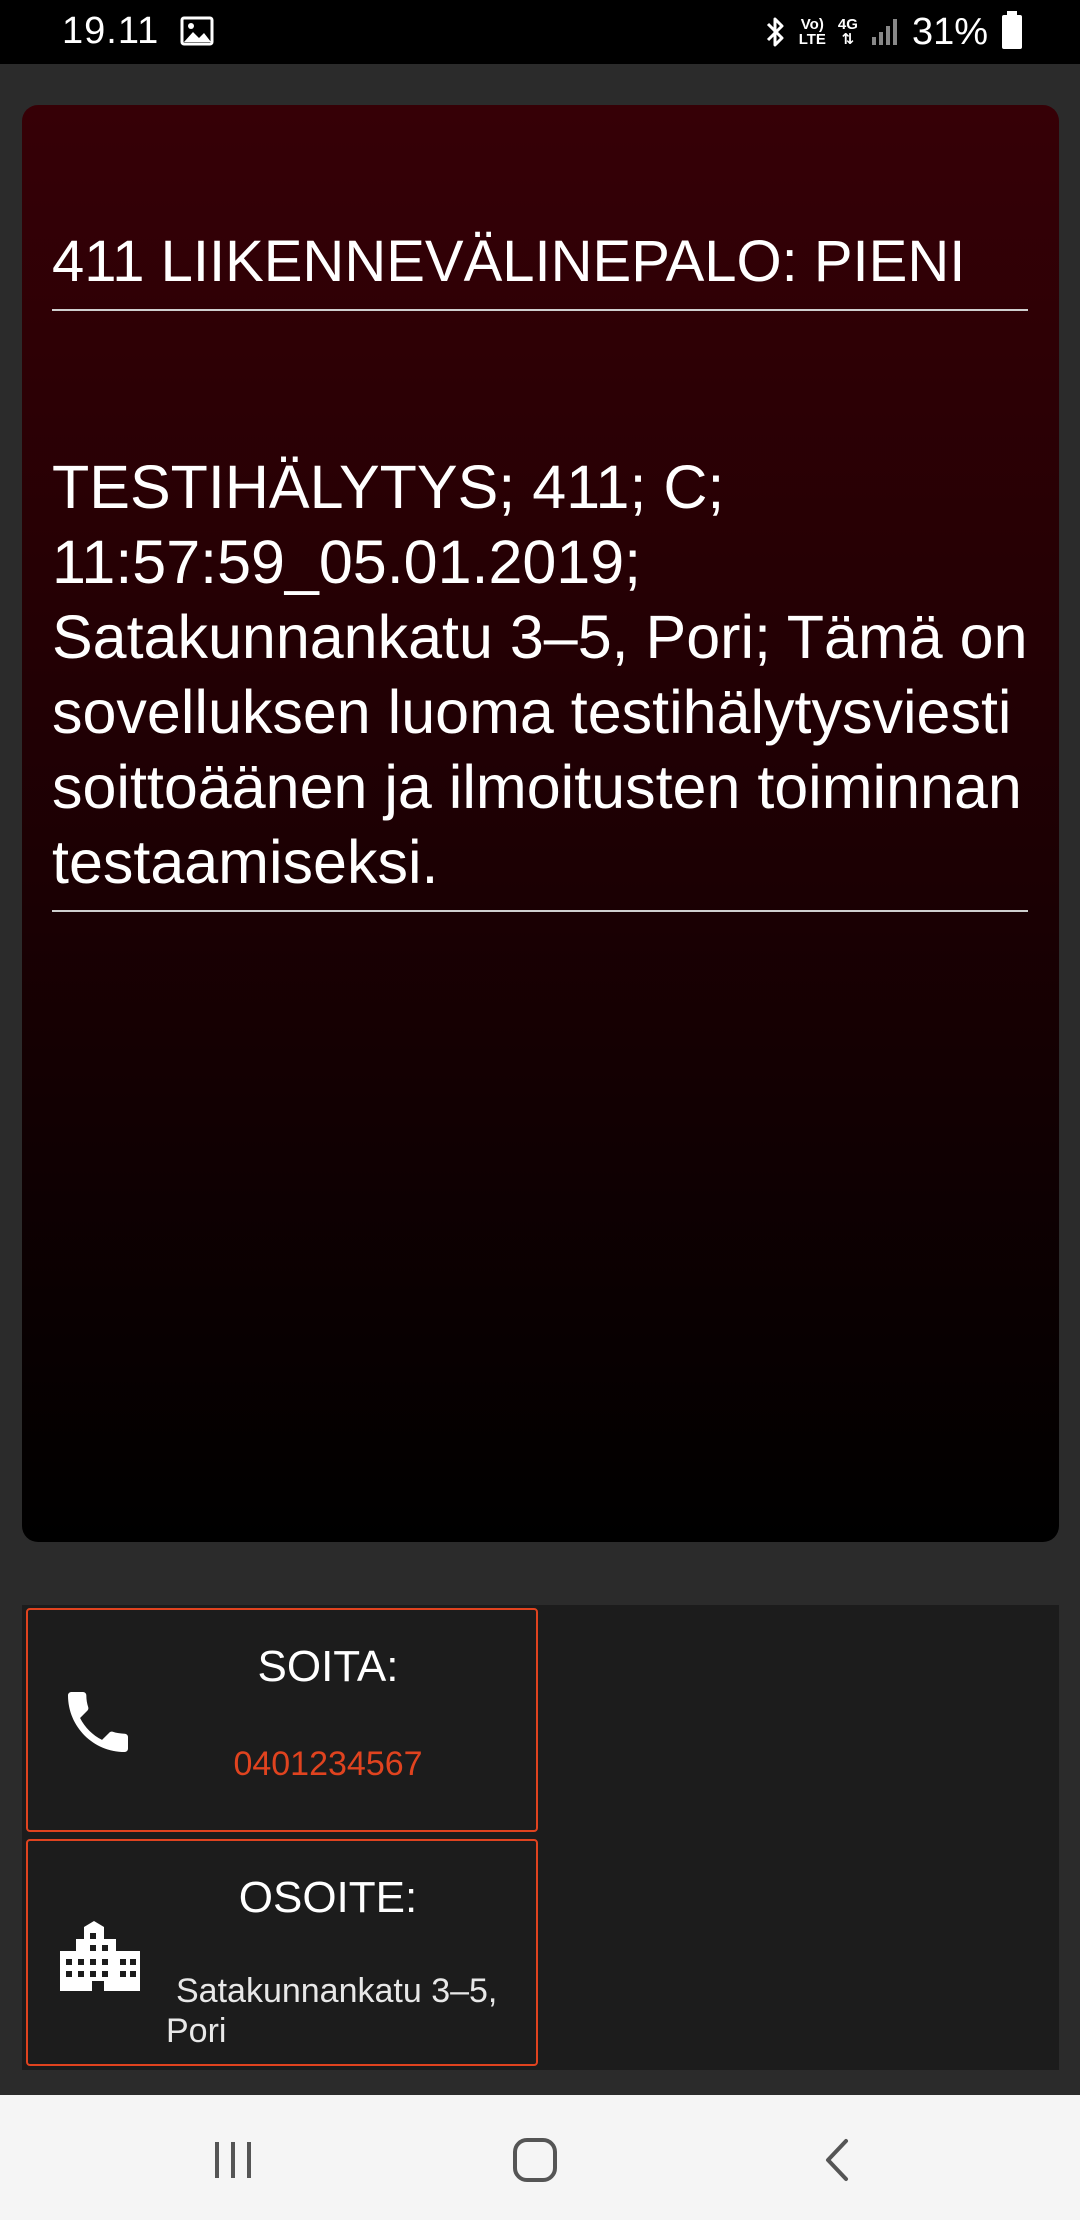 The height and width of the screenshot is (2220, 1080). I want to click on volte-label-bottom: LTE, so click(812, 39).